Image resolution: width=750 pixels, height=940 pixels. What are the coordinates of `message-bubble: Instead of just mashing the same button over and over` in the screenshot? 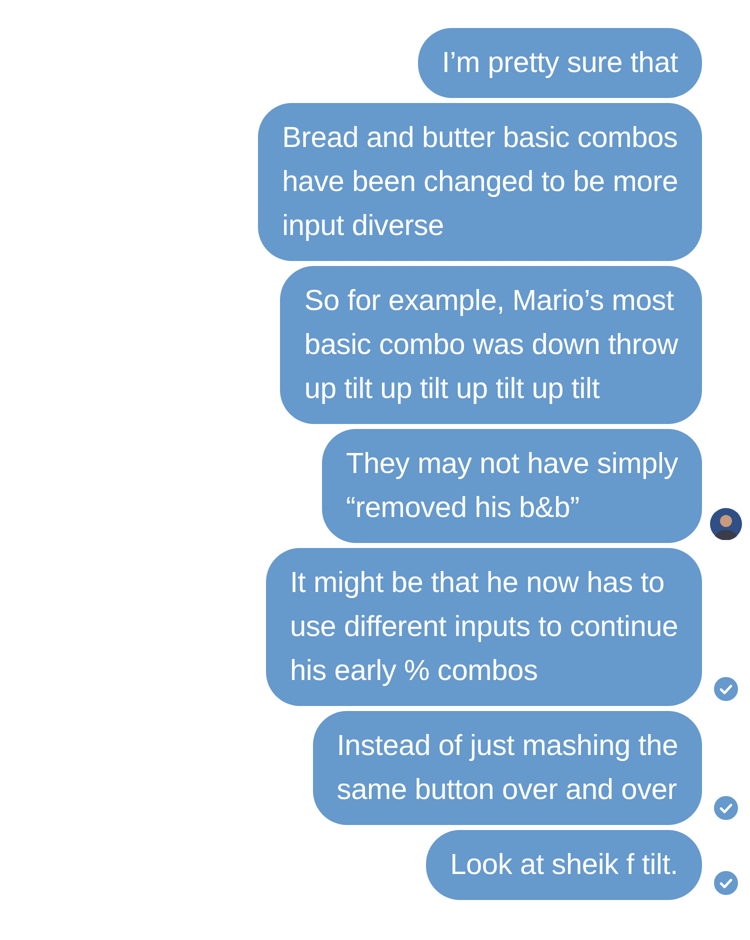 It's located at (507, 768).